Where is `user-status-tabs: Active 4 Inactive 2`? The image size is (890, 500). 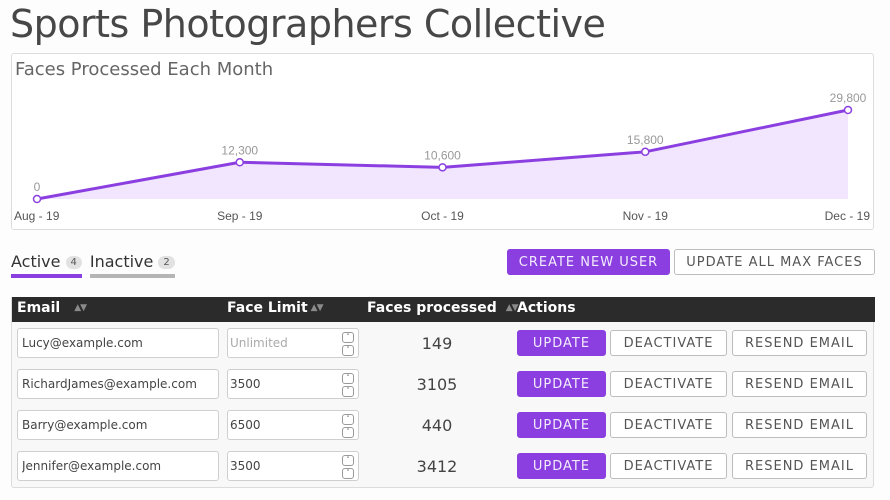 user-status-tabs: Active 4 Inactive 2 is located at coordinates (97, 265).